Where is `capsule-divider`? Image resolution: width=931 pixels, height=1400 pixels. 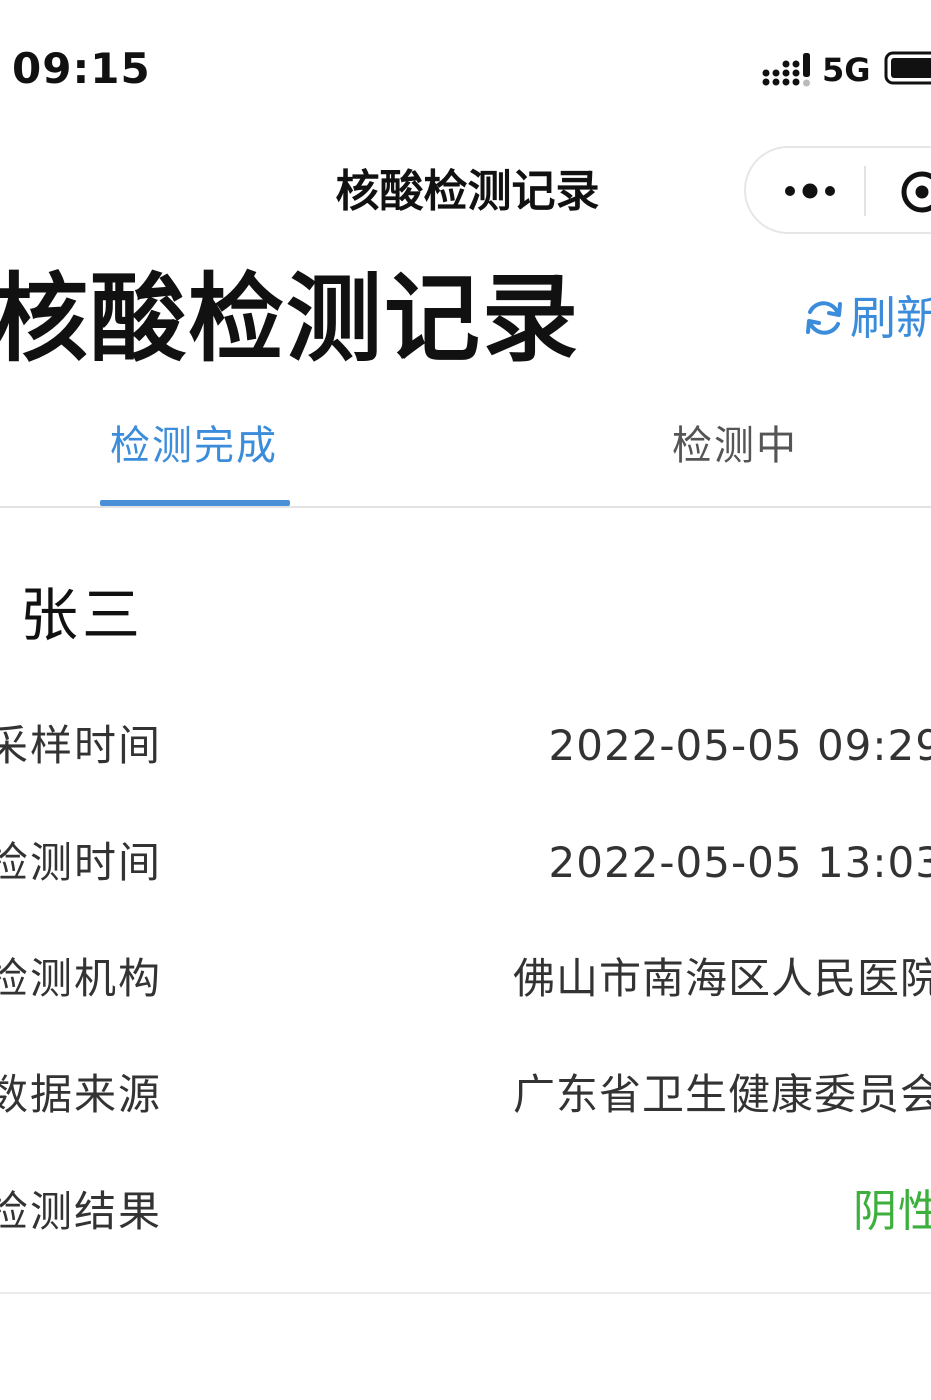 capsule-divider is located at coordinates (865, 191).